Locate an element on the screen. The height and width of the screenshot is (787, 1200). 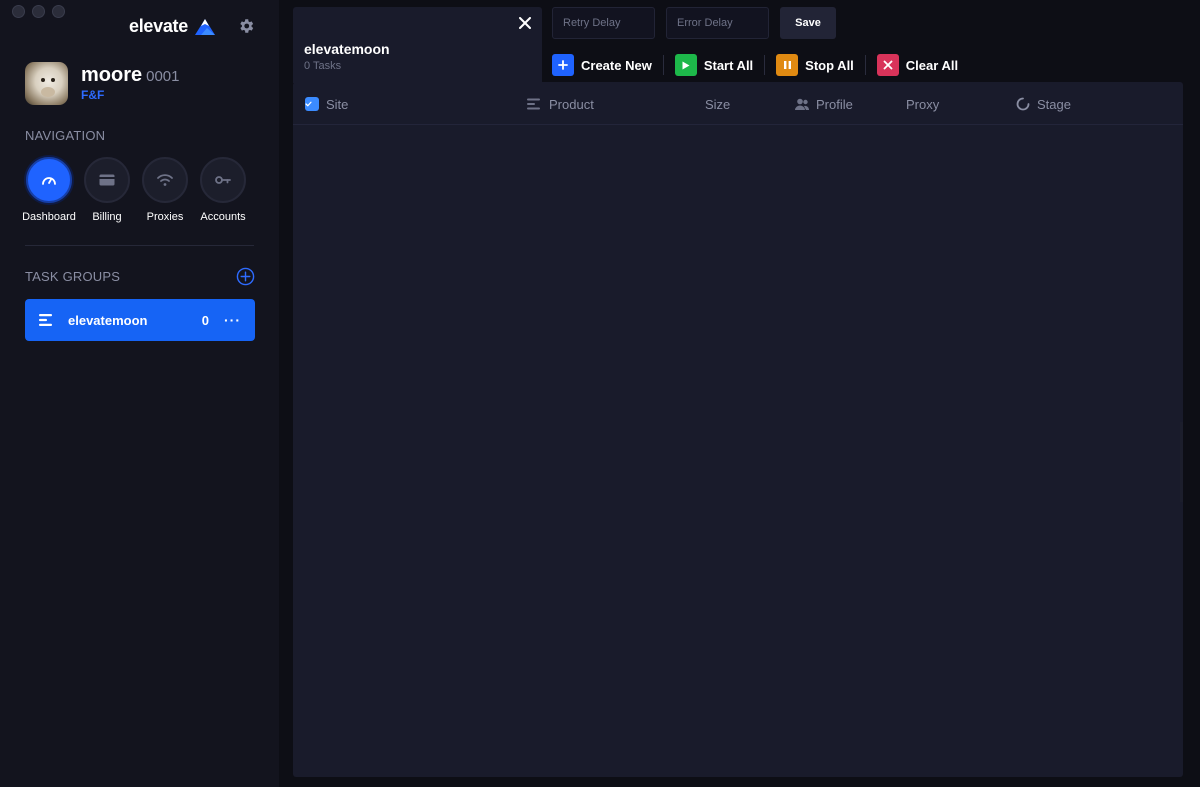
navigation: Dashboard Billing Proxies Accounts is located at coordinates (134, 190).